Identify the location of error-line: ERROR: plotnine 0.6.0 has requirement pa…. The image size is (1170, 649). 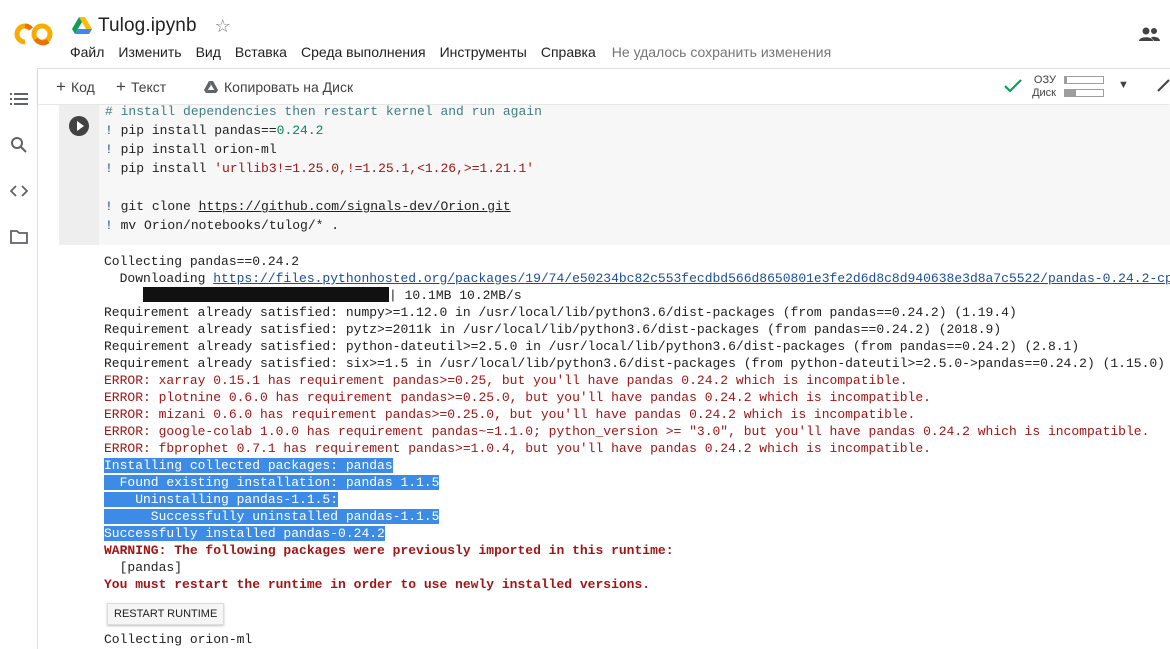
(517, 397).